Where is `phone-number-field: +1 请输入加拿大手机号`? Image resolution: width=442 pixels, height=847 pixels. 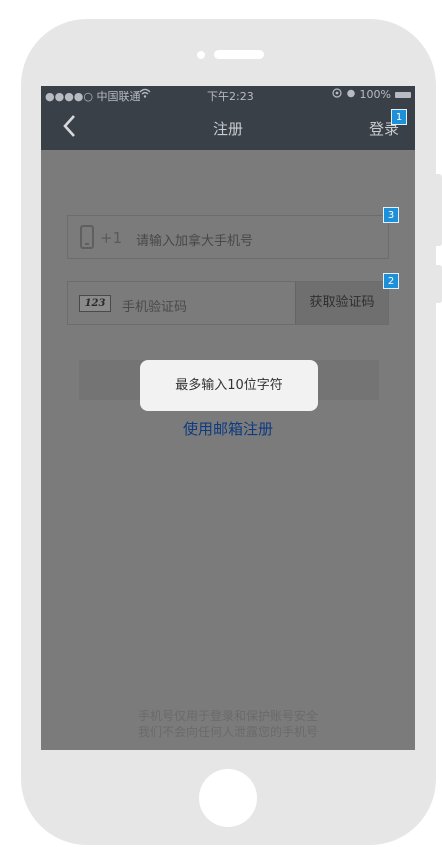 phone-number-field: +1 请输入加拿大手机号 is located at coordinates (228, 237).